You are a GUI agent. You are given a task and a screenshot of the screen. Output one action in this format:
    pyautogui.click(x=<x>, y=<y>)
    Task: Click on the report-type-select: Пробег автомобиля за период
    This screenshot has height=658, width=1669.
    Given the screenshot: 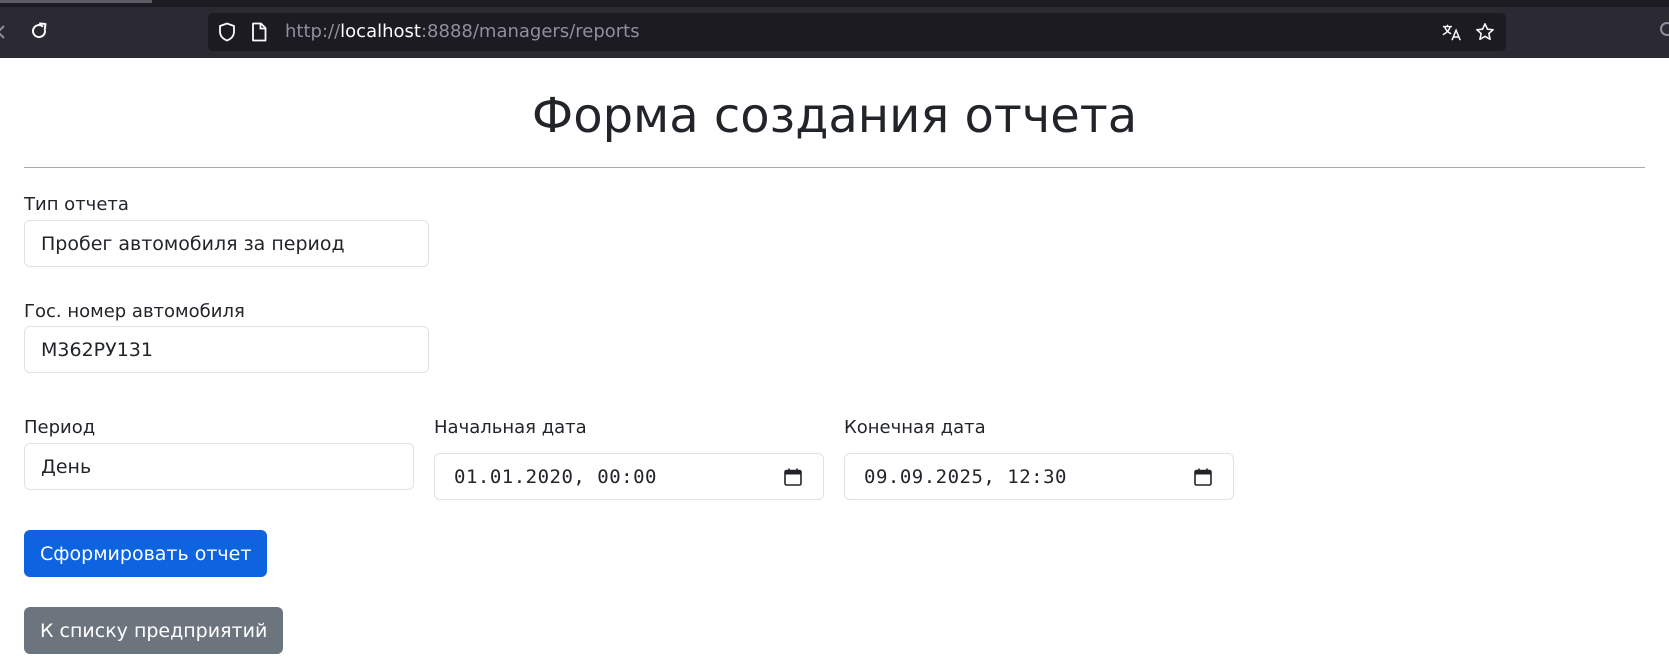 What is the action you would take?
    pyautogui.click(x=226, y=243)
    